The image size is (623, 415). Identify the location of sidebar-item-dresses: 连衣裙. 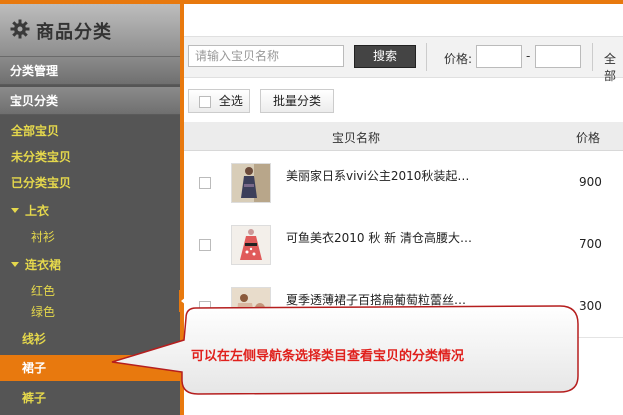
(90, 265).